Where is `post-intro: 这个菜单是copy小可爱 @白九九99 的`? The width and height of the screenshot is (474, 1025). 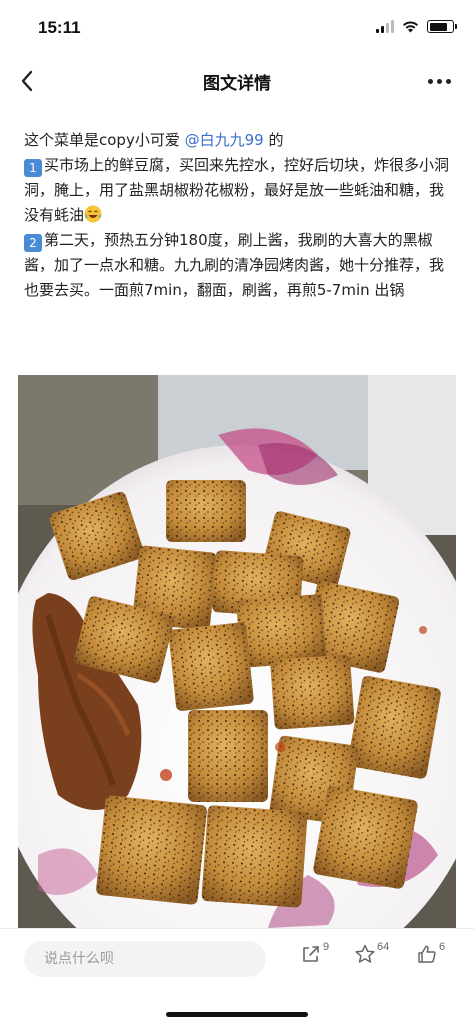 post-intro: 这个菜单是copy小可爱 @白九九99 的 is located at coordinates (239, 140).